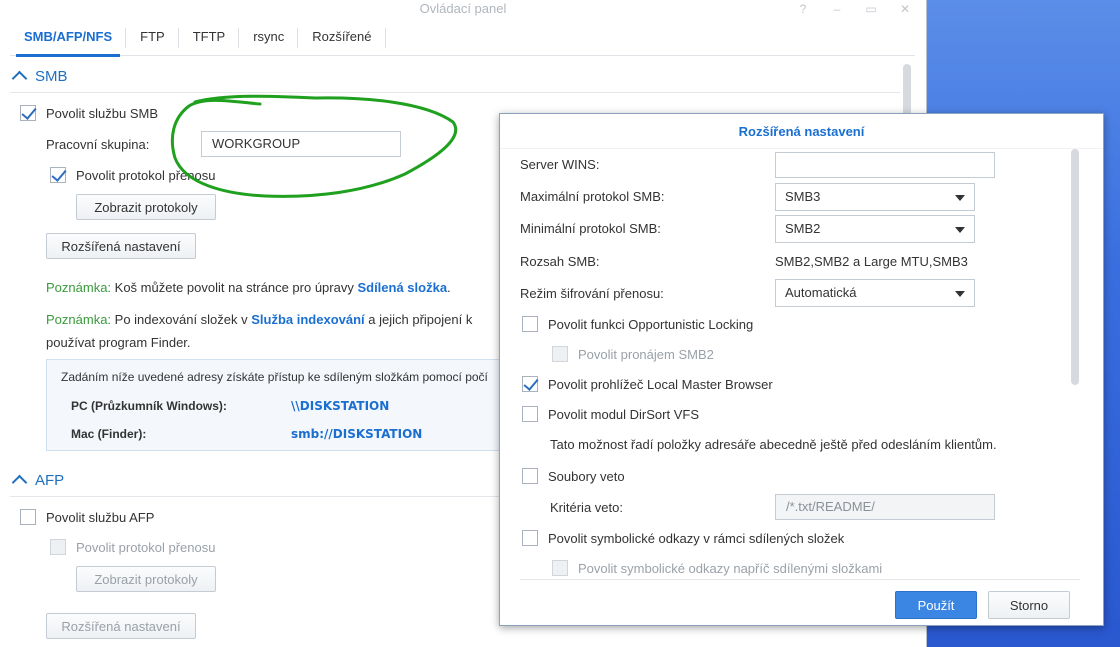 This screenshot has width=1120, height=647. I want to click on afp-show-logs-button: Zobrazit protokoly, so click(146, 579).